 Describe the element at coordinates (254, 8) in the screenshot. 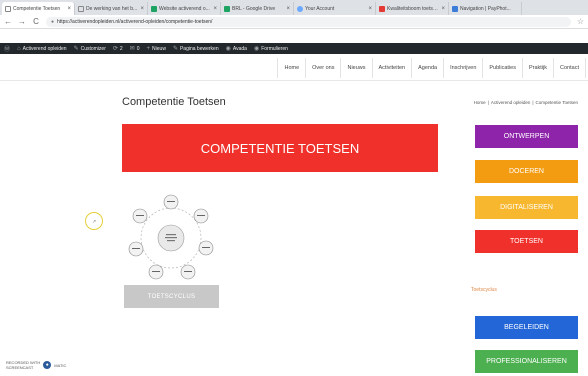

I see `tab-title: BRL - Google Drive` at that location.